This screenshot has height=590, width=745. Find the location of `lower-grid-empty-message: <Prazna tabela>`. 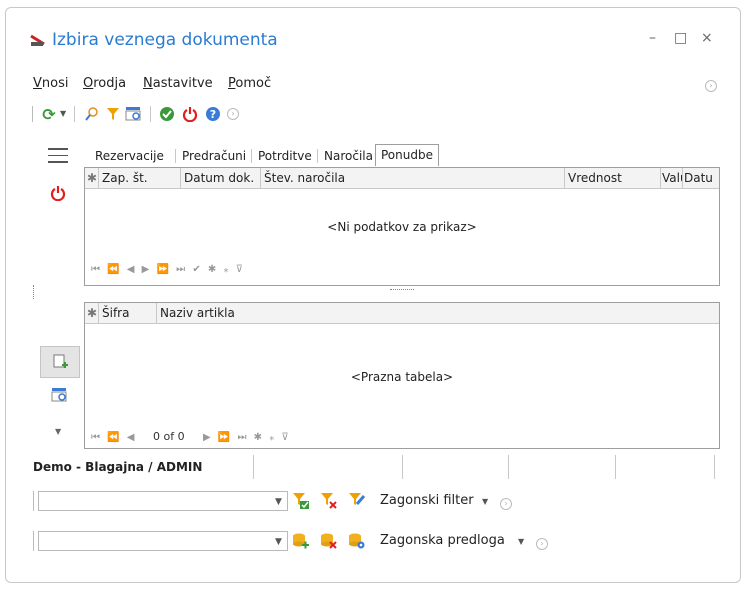

lower-grid-empty-message: <Prazna tabela> is located at coordinates (402, 377).